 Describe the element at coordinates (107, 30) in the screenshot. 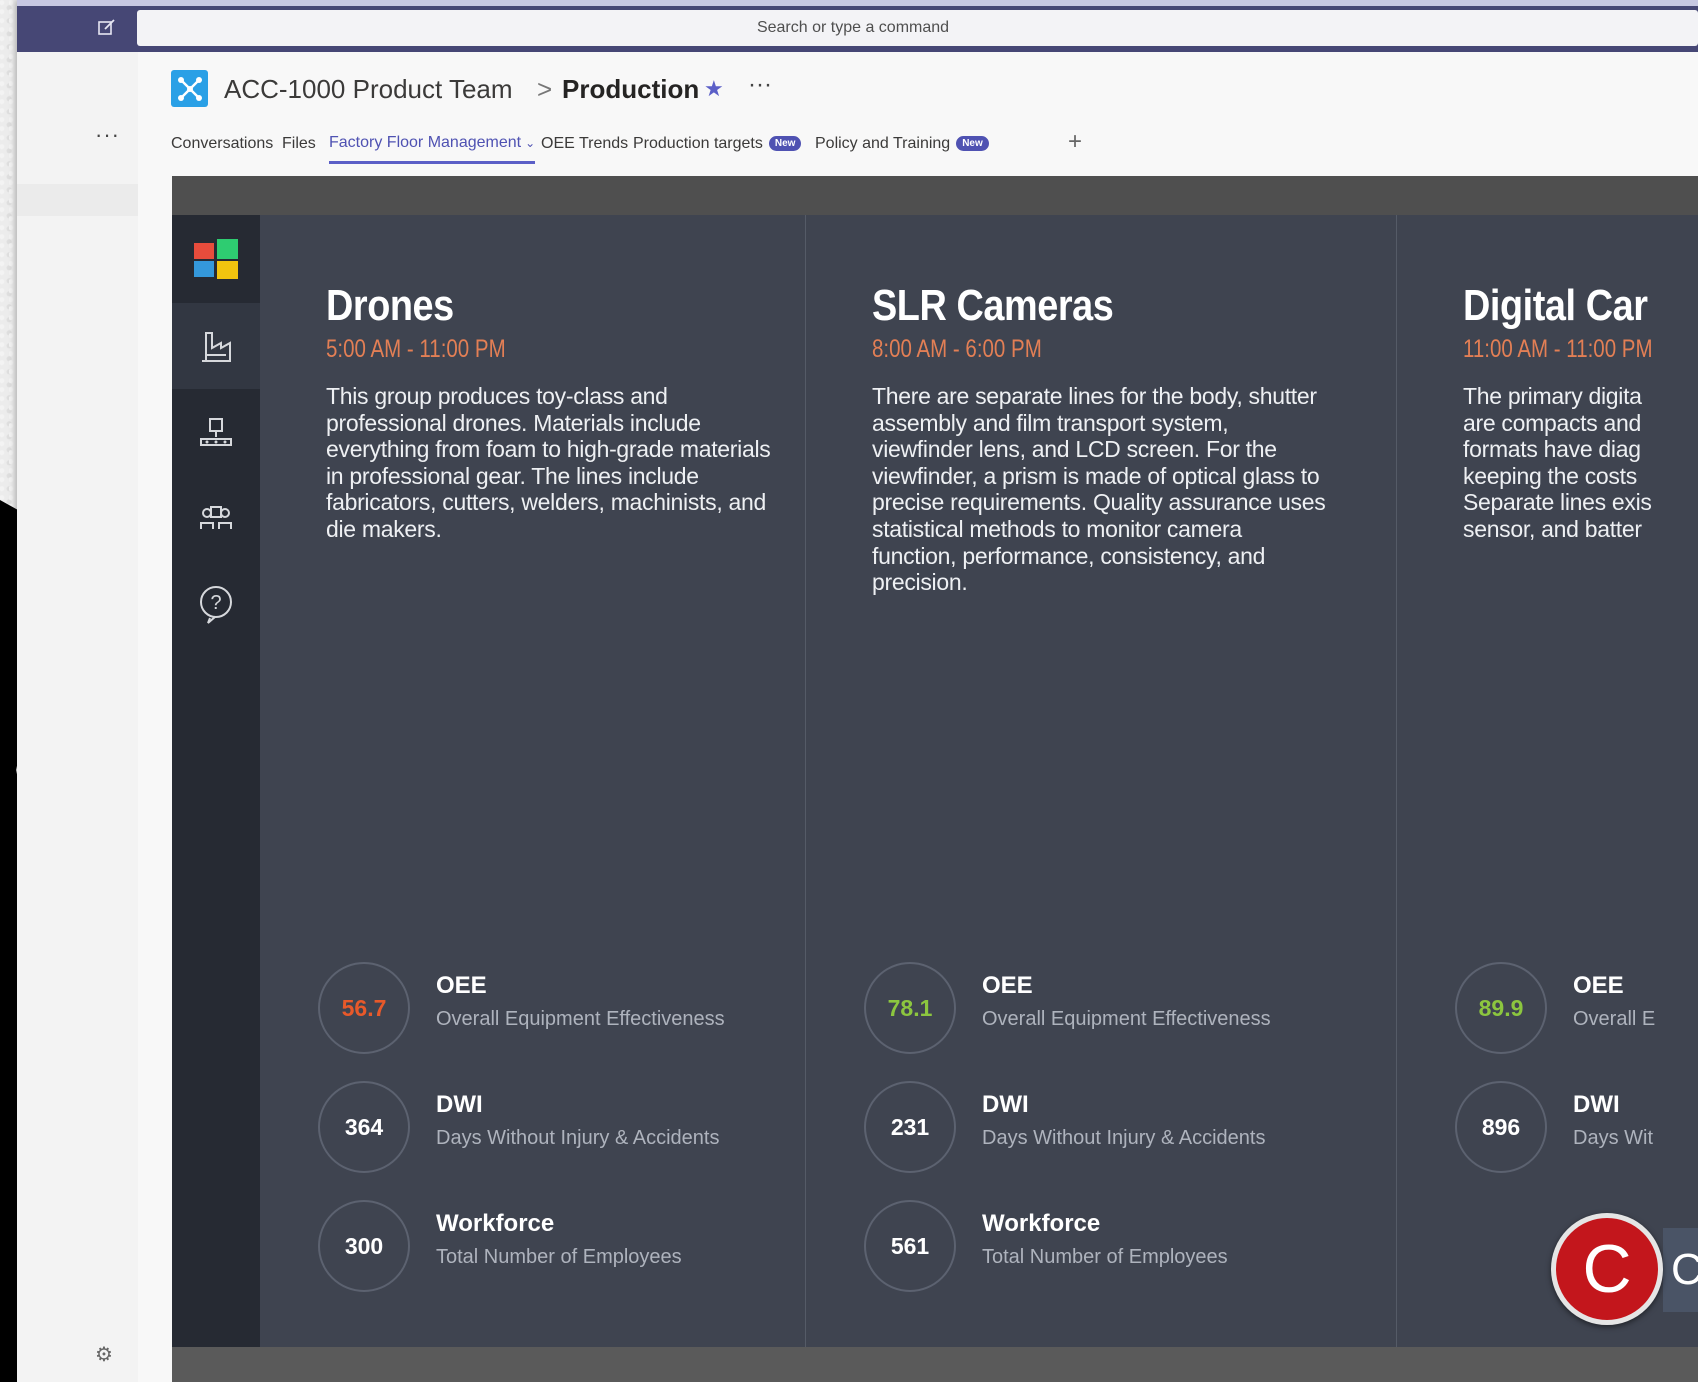

I see `compose-icon` at that location.